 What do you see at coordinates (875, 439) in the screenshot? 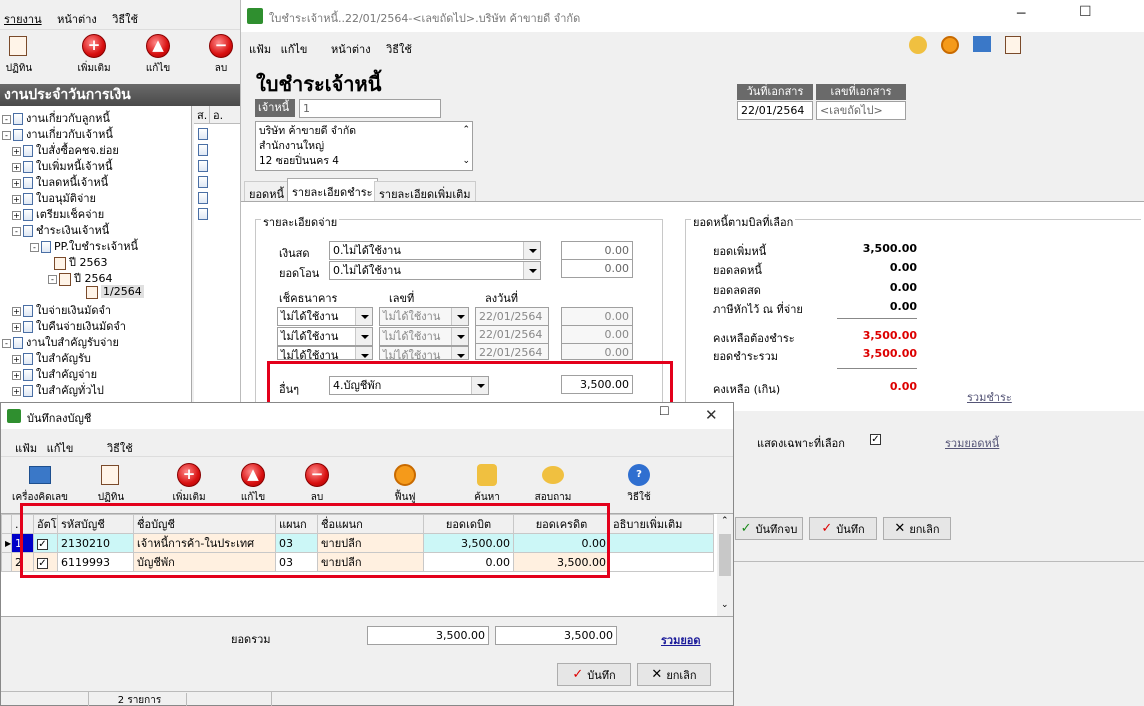
I see `show-selected-checkbox: ✓` at bounding box center [875, 439].